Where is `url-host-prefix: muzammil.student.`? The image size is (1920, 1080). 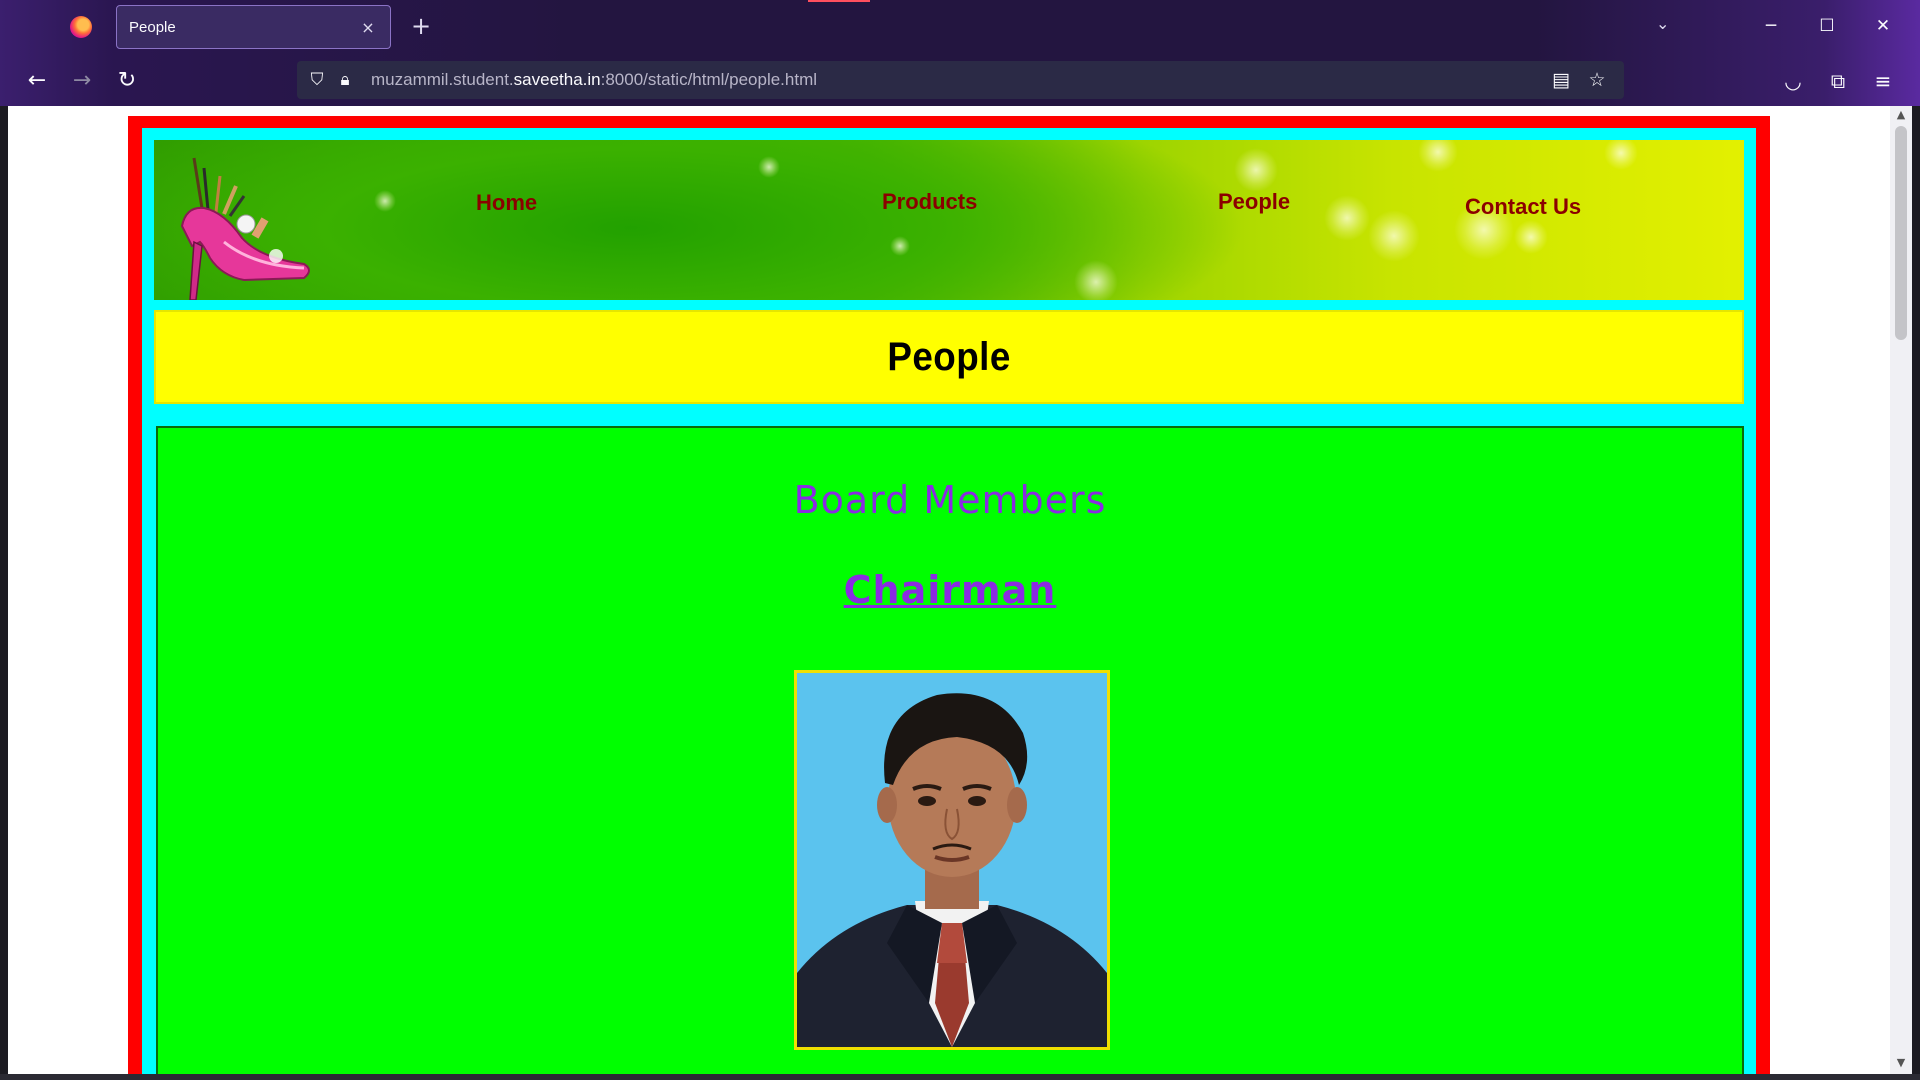
url-host-prefix: muzammil.student. is located at coordinates (442, 79).